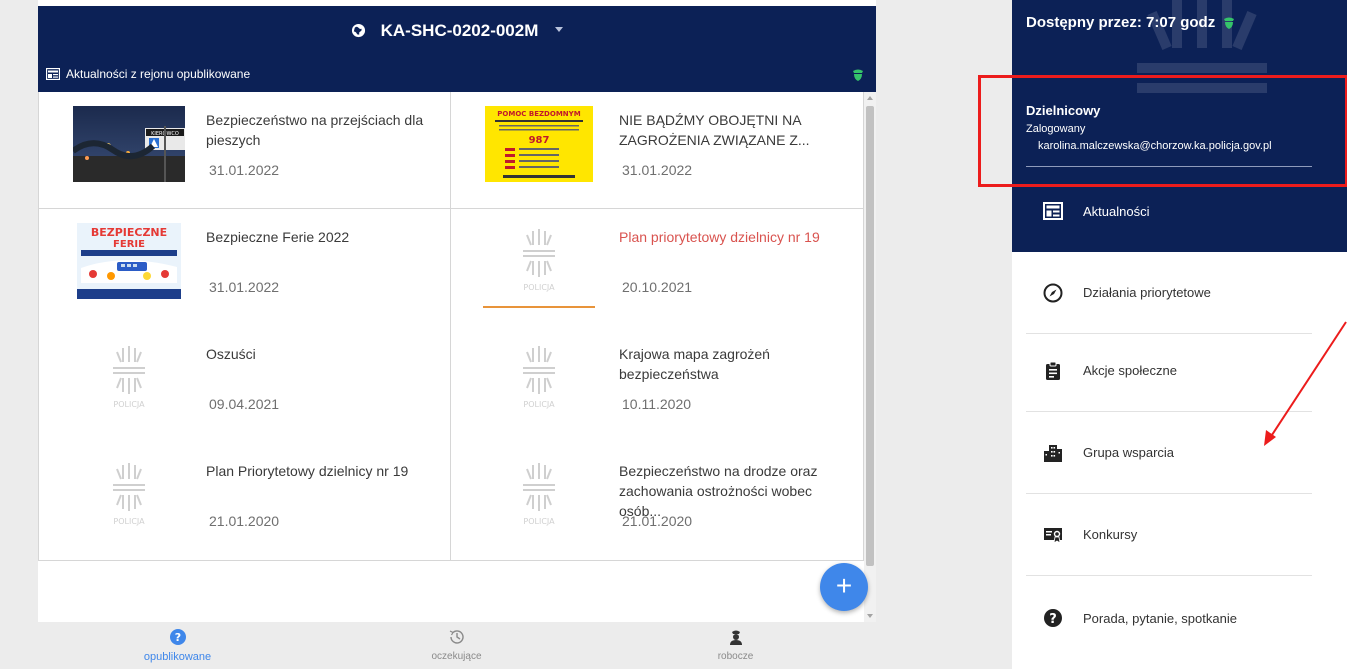  Describe the element at coordinates (244, 404) in the screenshot. I see `news-date: 09.04.2021` at that location.